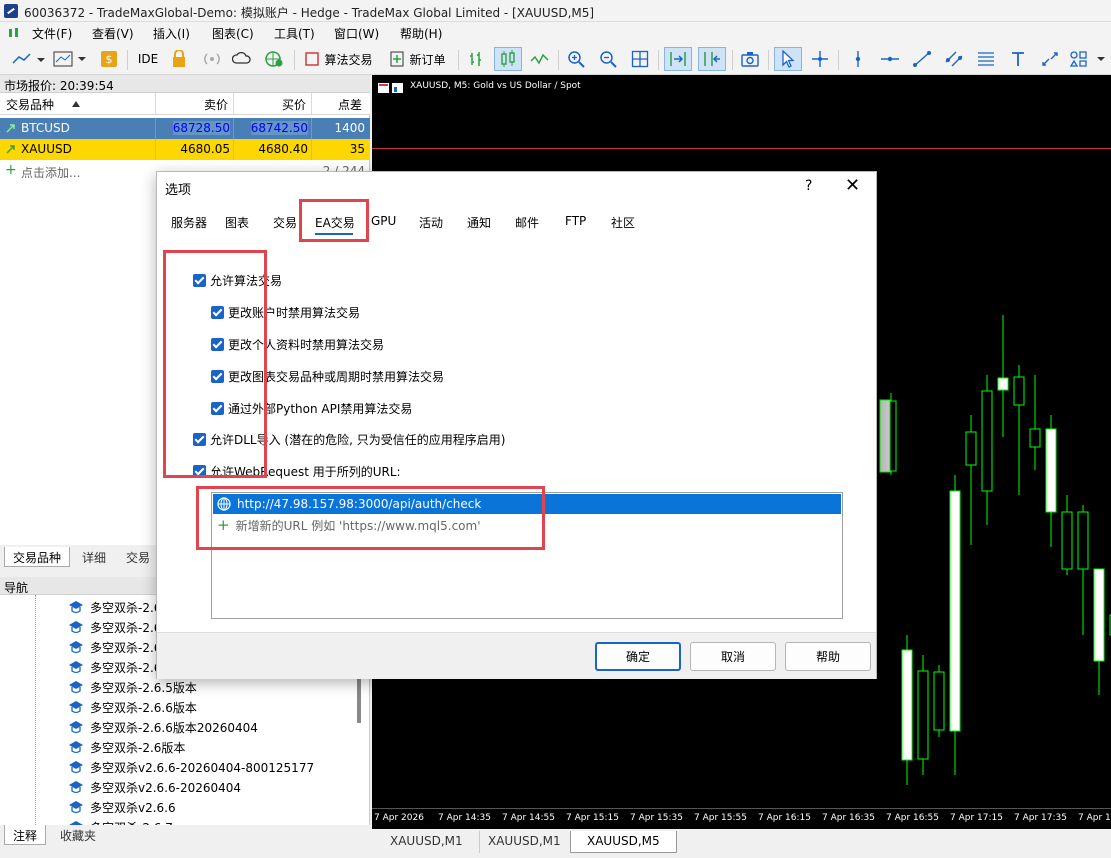  I want to click on coin-icon: $, so click(109, 59).